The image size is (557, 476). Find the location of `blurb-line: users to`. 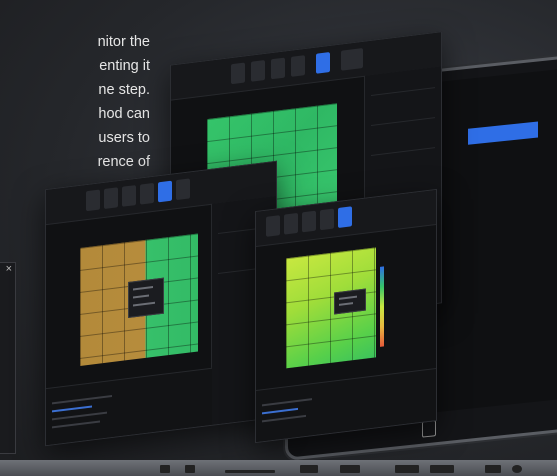

blurb-line: users to is located at coordinates (124, 138).